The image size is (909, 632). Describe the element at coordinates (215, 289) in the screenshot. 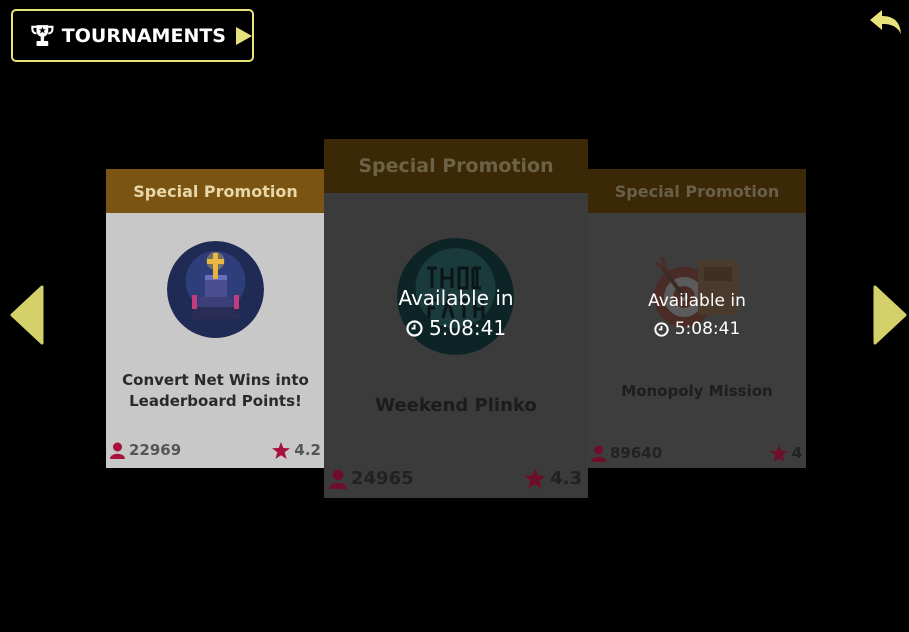

I see `altar-icon` at that location.